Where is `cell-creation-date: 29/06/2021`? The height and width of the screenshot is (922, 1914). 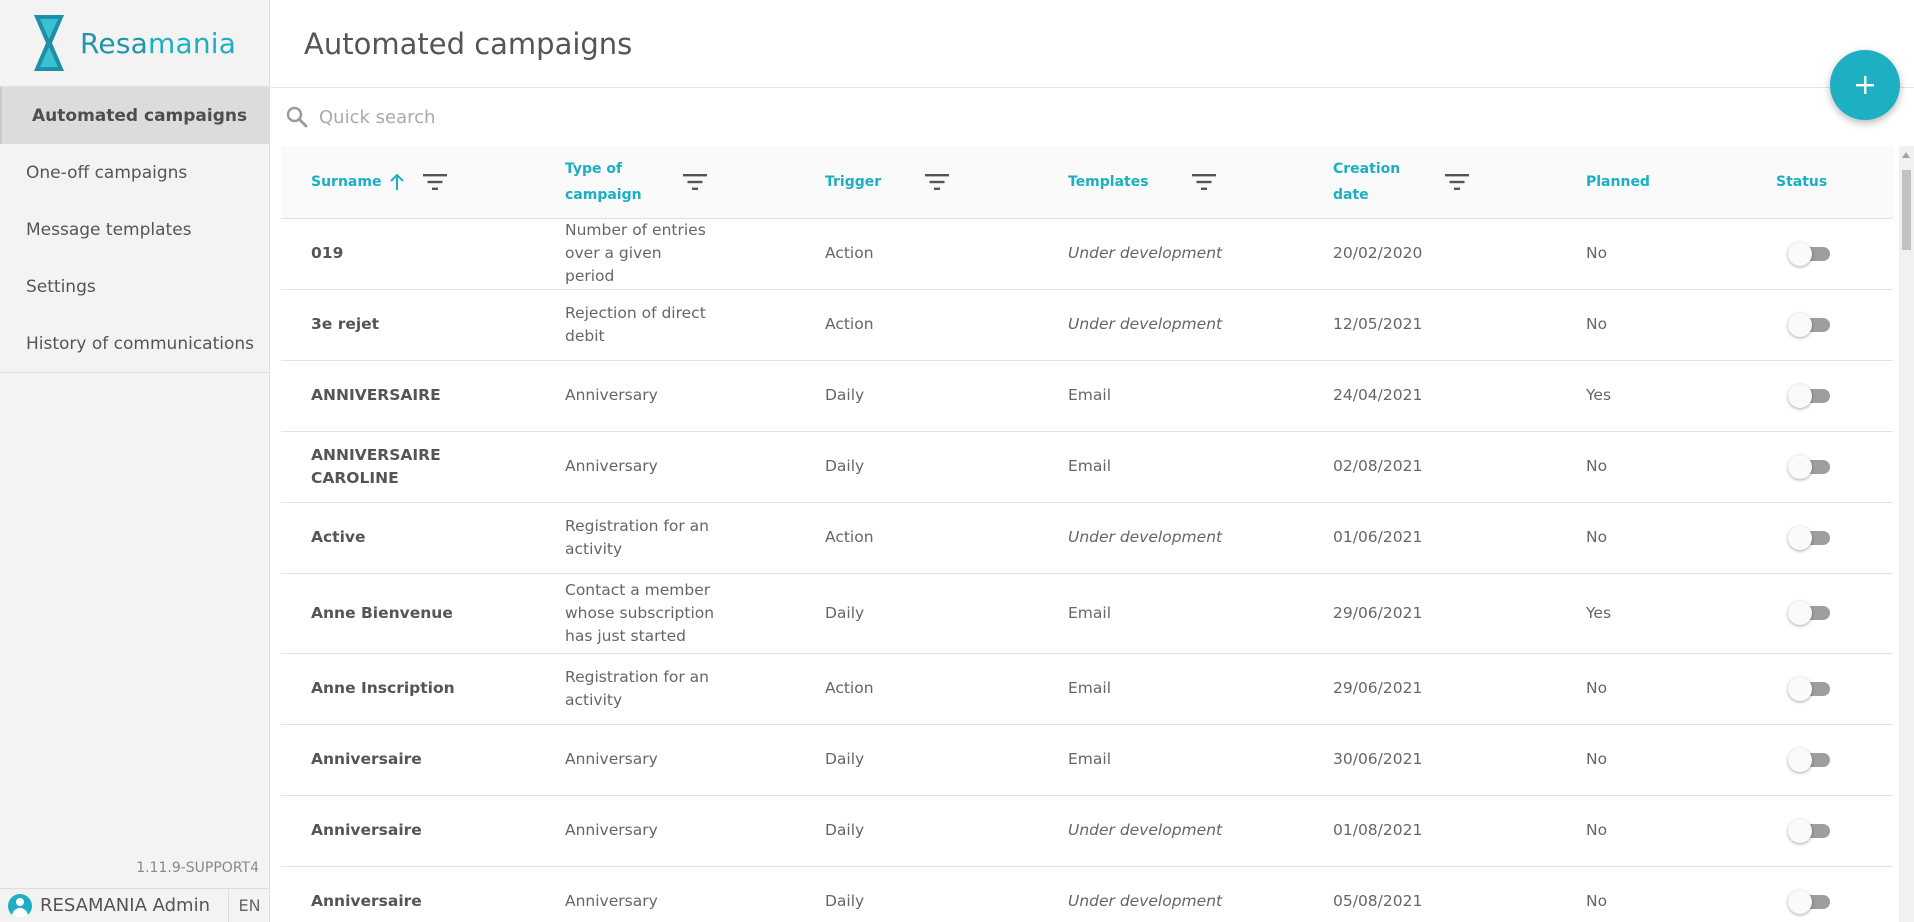
cell-creation-date: 29/06/2021 is located at coordinates (1378, 612).